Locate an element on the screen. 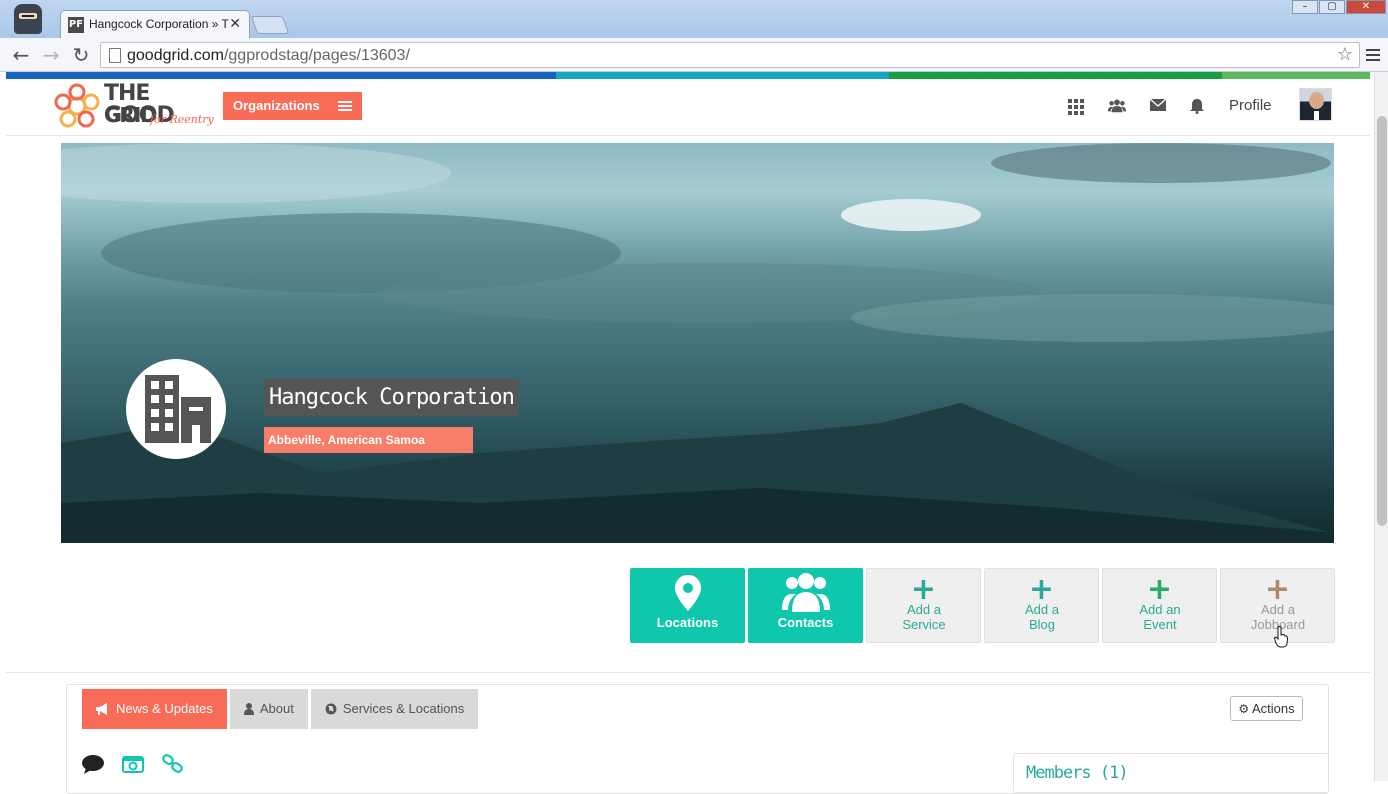 Image resolution: width=1388 pixels, height=794 pixels. tab-about: About is located at coordinates (268, 709).